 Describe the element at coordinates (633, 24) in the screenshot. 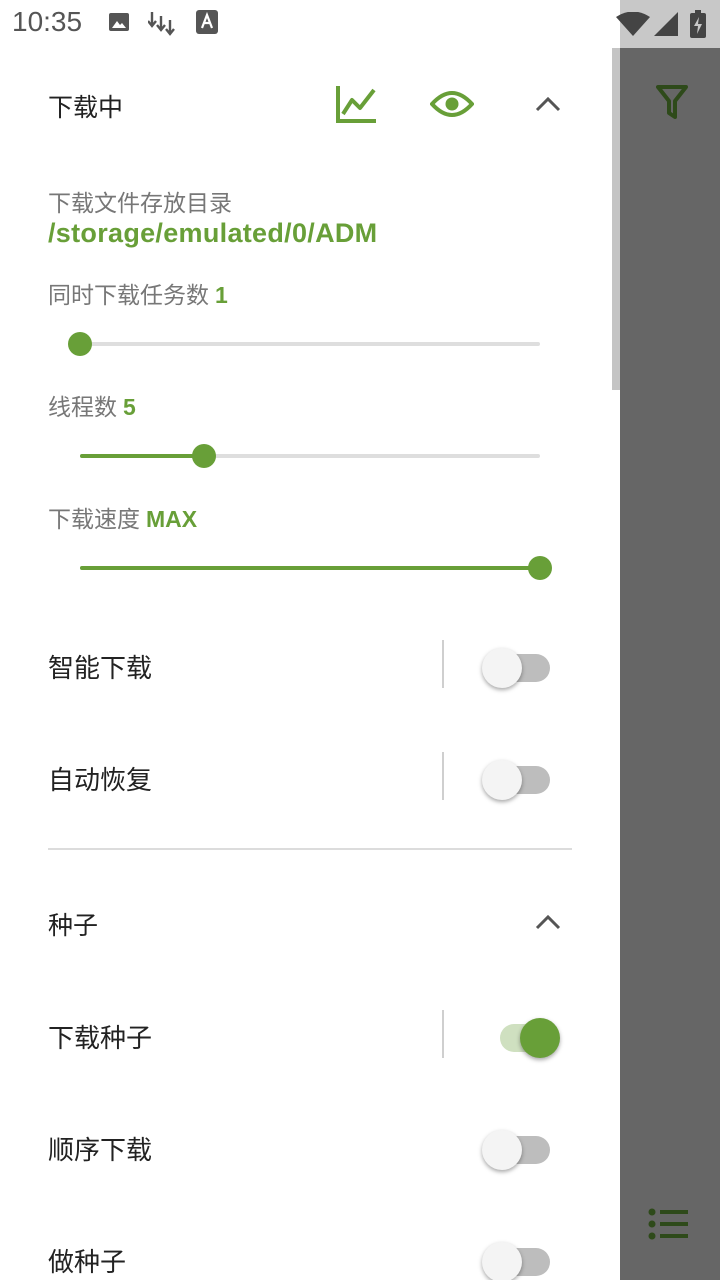

I see `wifi-icon` at that location.